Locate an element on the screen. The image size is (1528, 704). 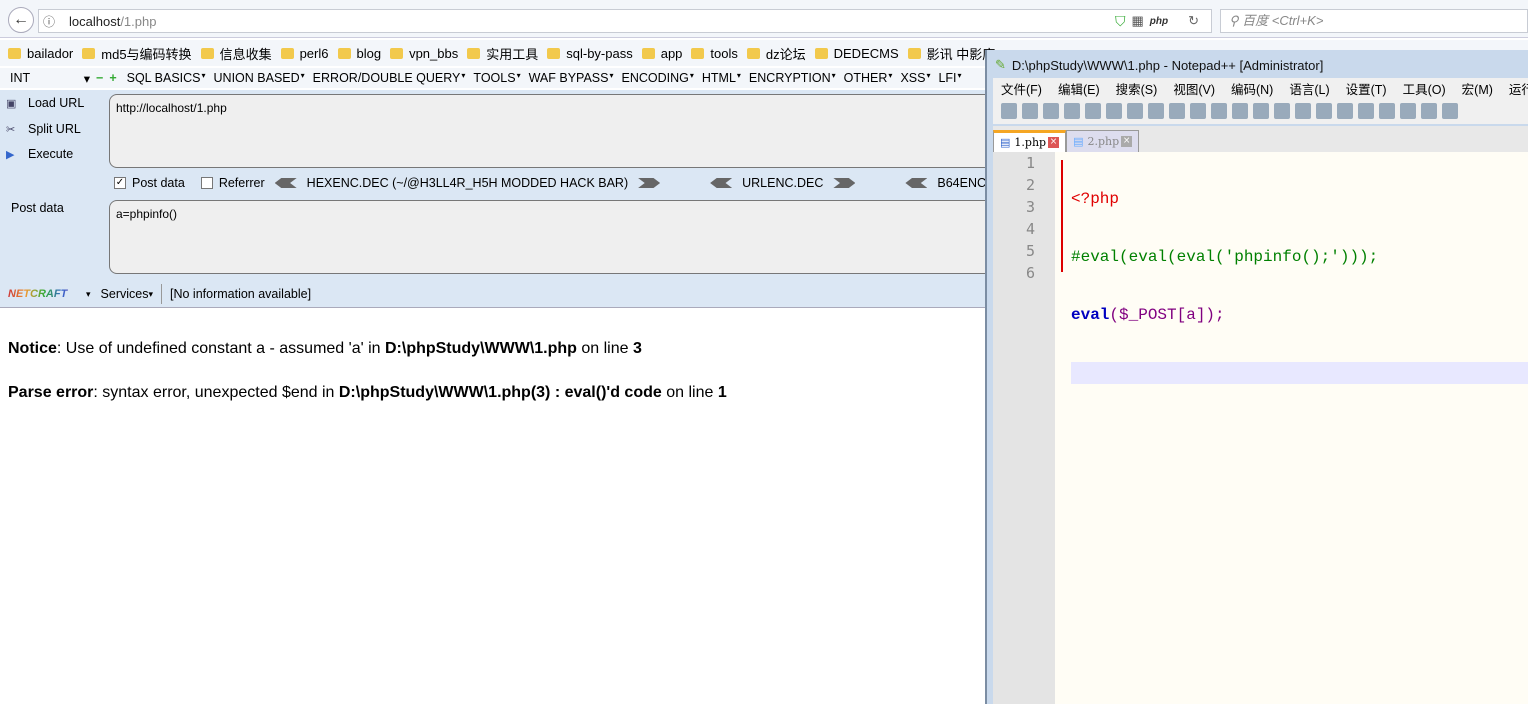
bookmark-item: perl6 is located at coordinates (304, 53).